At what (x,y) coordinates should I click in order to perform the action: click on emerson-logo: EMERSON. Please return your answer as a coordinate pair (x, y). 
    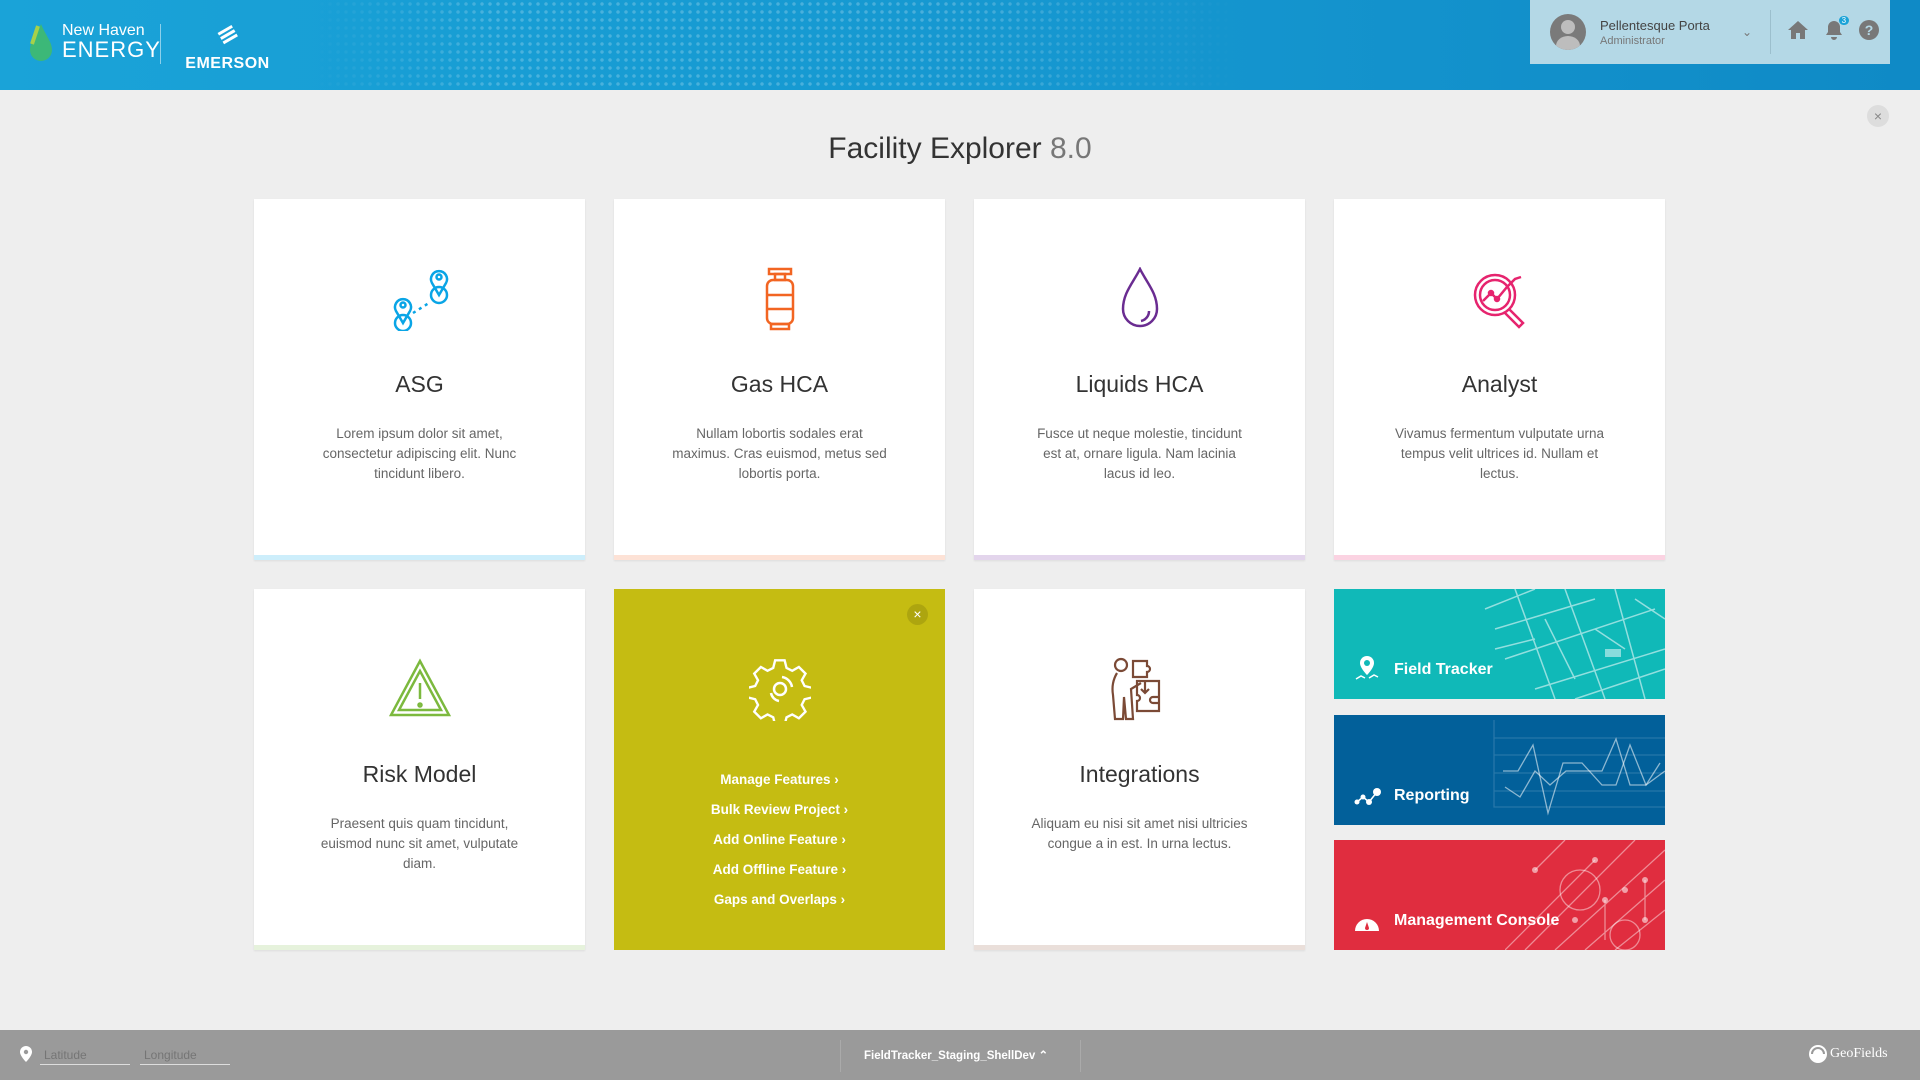
    Looking at the image, I should click on (227, 48).